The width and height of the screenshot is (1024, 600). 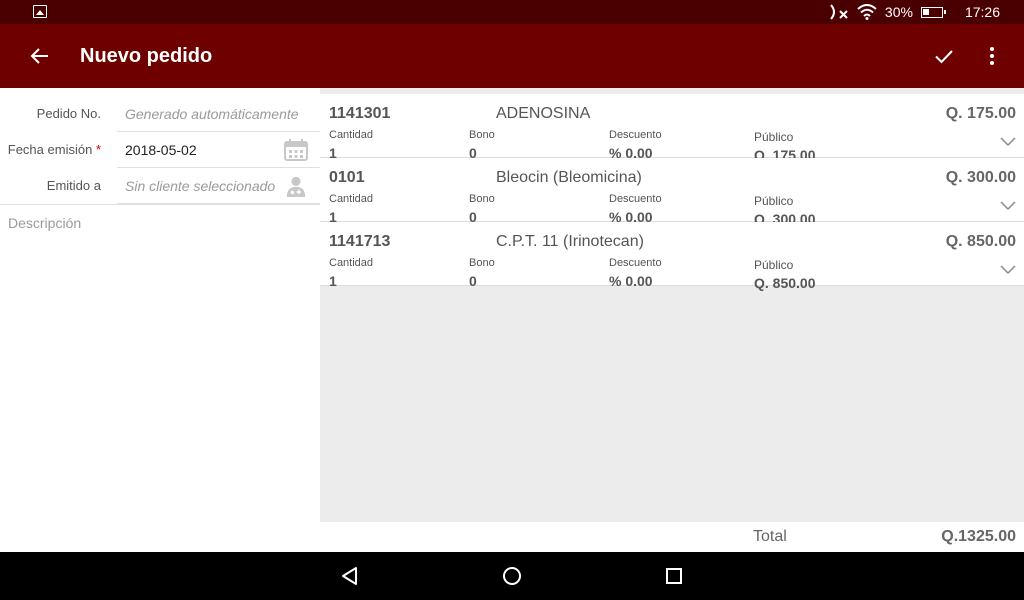 What do you see at coordinates (631, 281) in the screenshot?
I see `descuento-value: % 0.00` at bounding box center [631, 281].